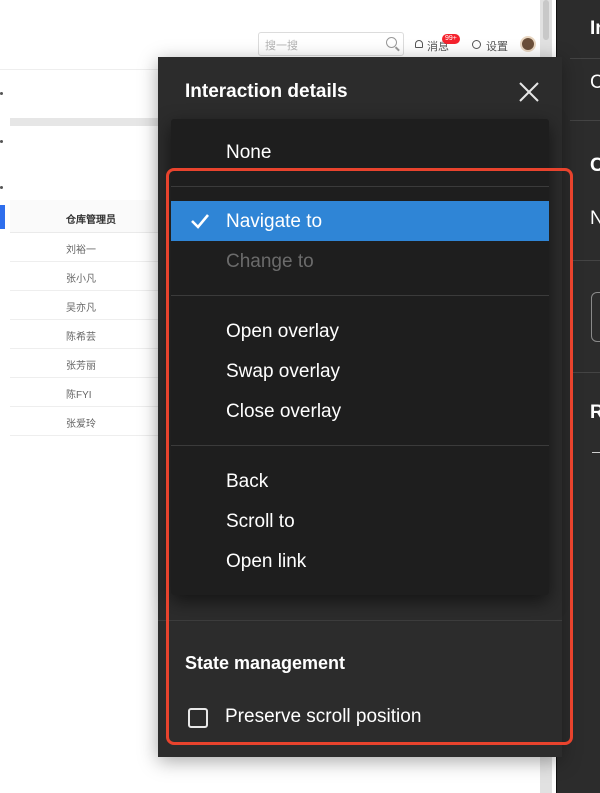 This screenshot has width=600, height=793. I want to click on menu-item-label: Swap overlay, so click(283, 371).